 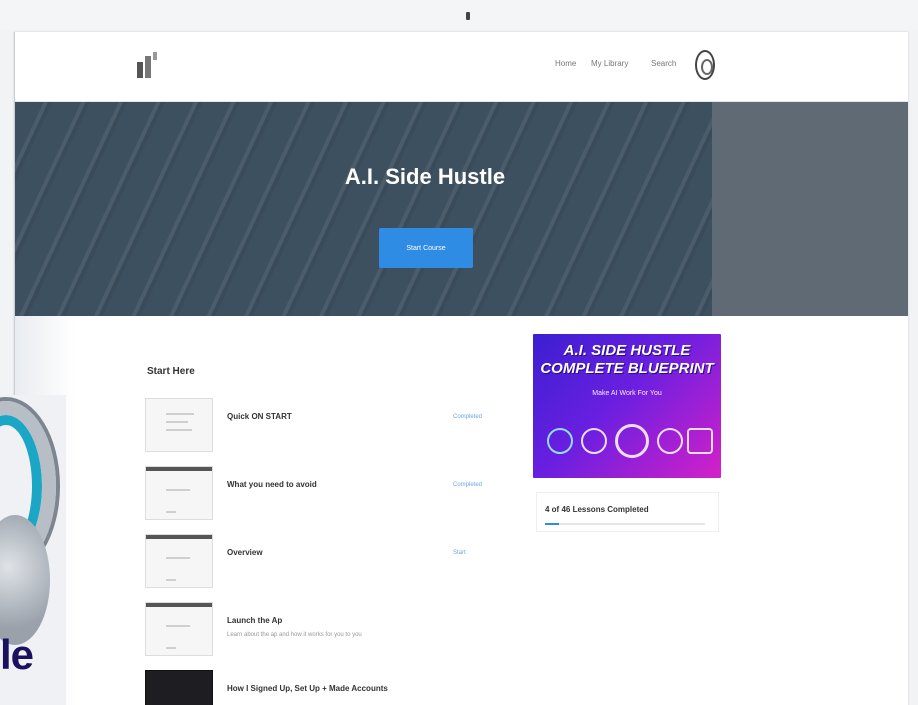 What do you see at coordinates (459, 553) in the screenshot?
I see `lesson-status: Start` at bounding box center [459, 553].